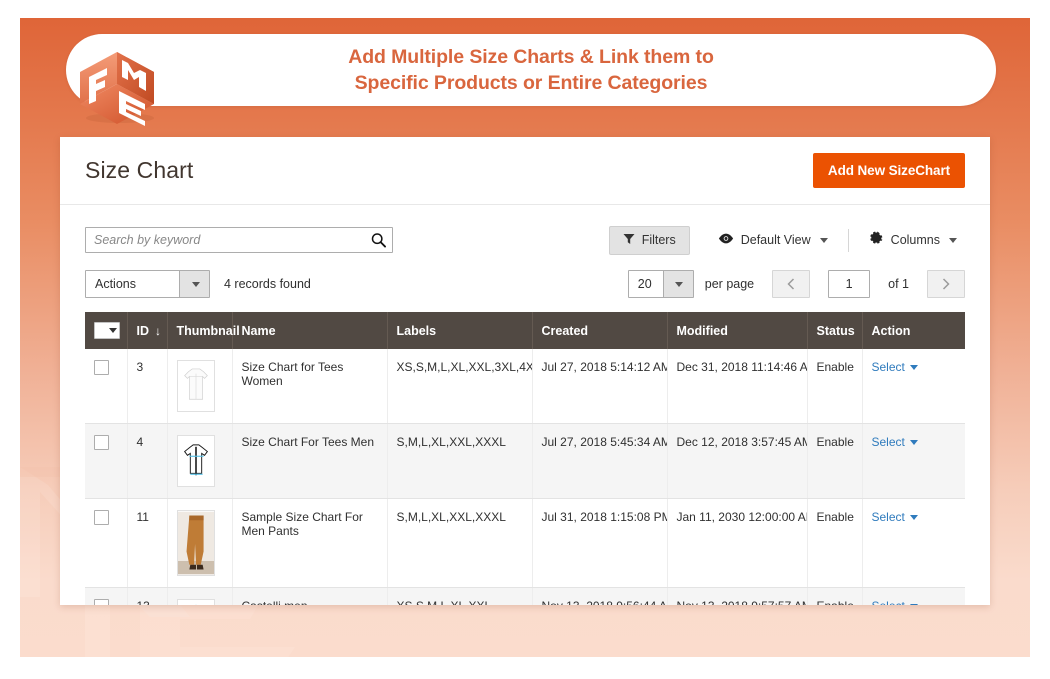  Describe the element at coordinates (147, 284) in the screenshot. I see `actions-dropdown: Actions` at that location.